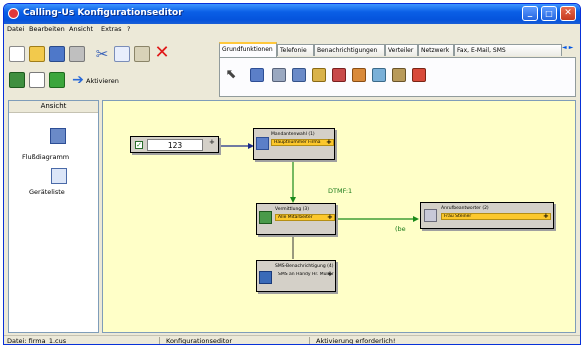 This screenshot has height=347, width=584. I want to click on node-title: Mandantenwahl (1), so click(293, 134).